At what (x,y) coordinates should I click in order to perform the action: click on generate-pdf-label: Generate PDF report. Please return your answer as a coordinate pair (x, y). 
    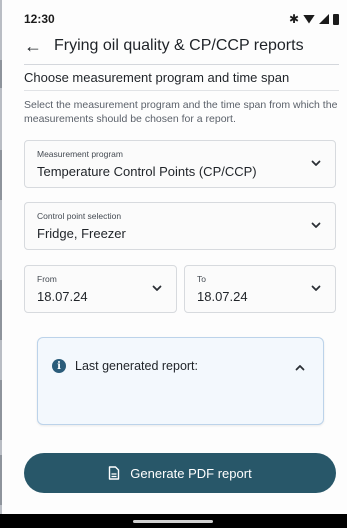
    Looking at the image, I should click on (191, 473).